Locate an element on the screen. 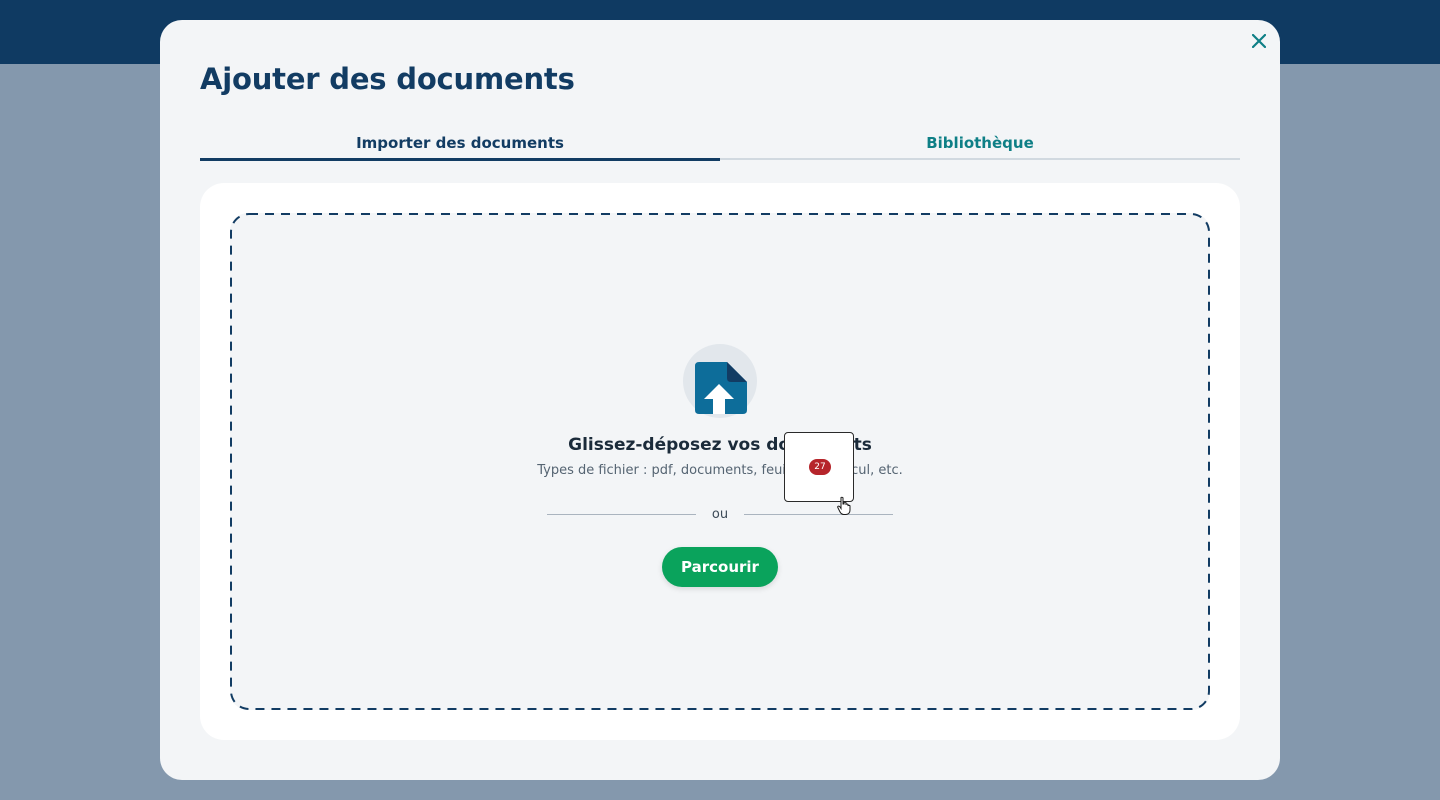 The image size is (1440, 800). close-icon is located at coordinates (1259, 41).